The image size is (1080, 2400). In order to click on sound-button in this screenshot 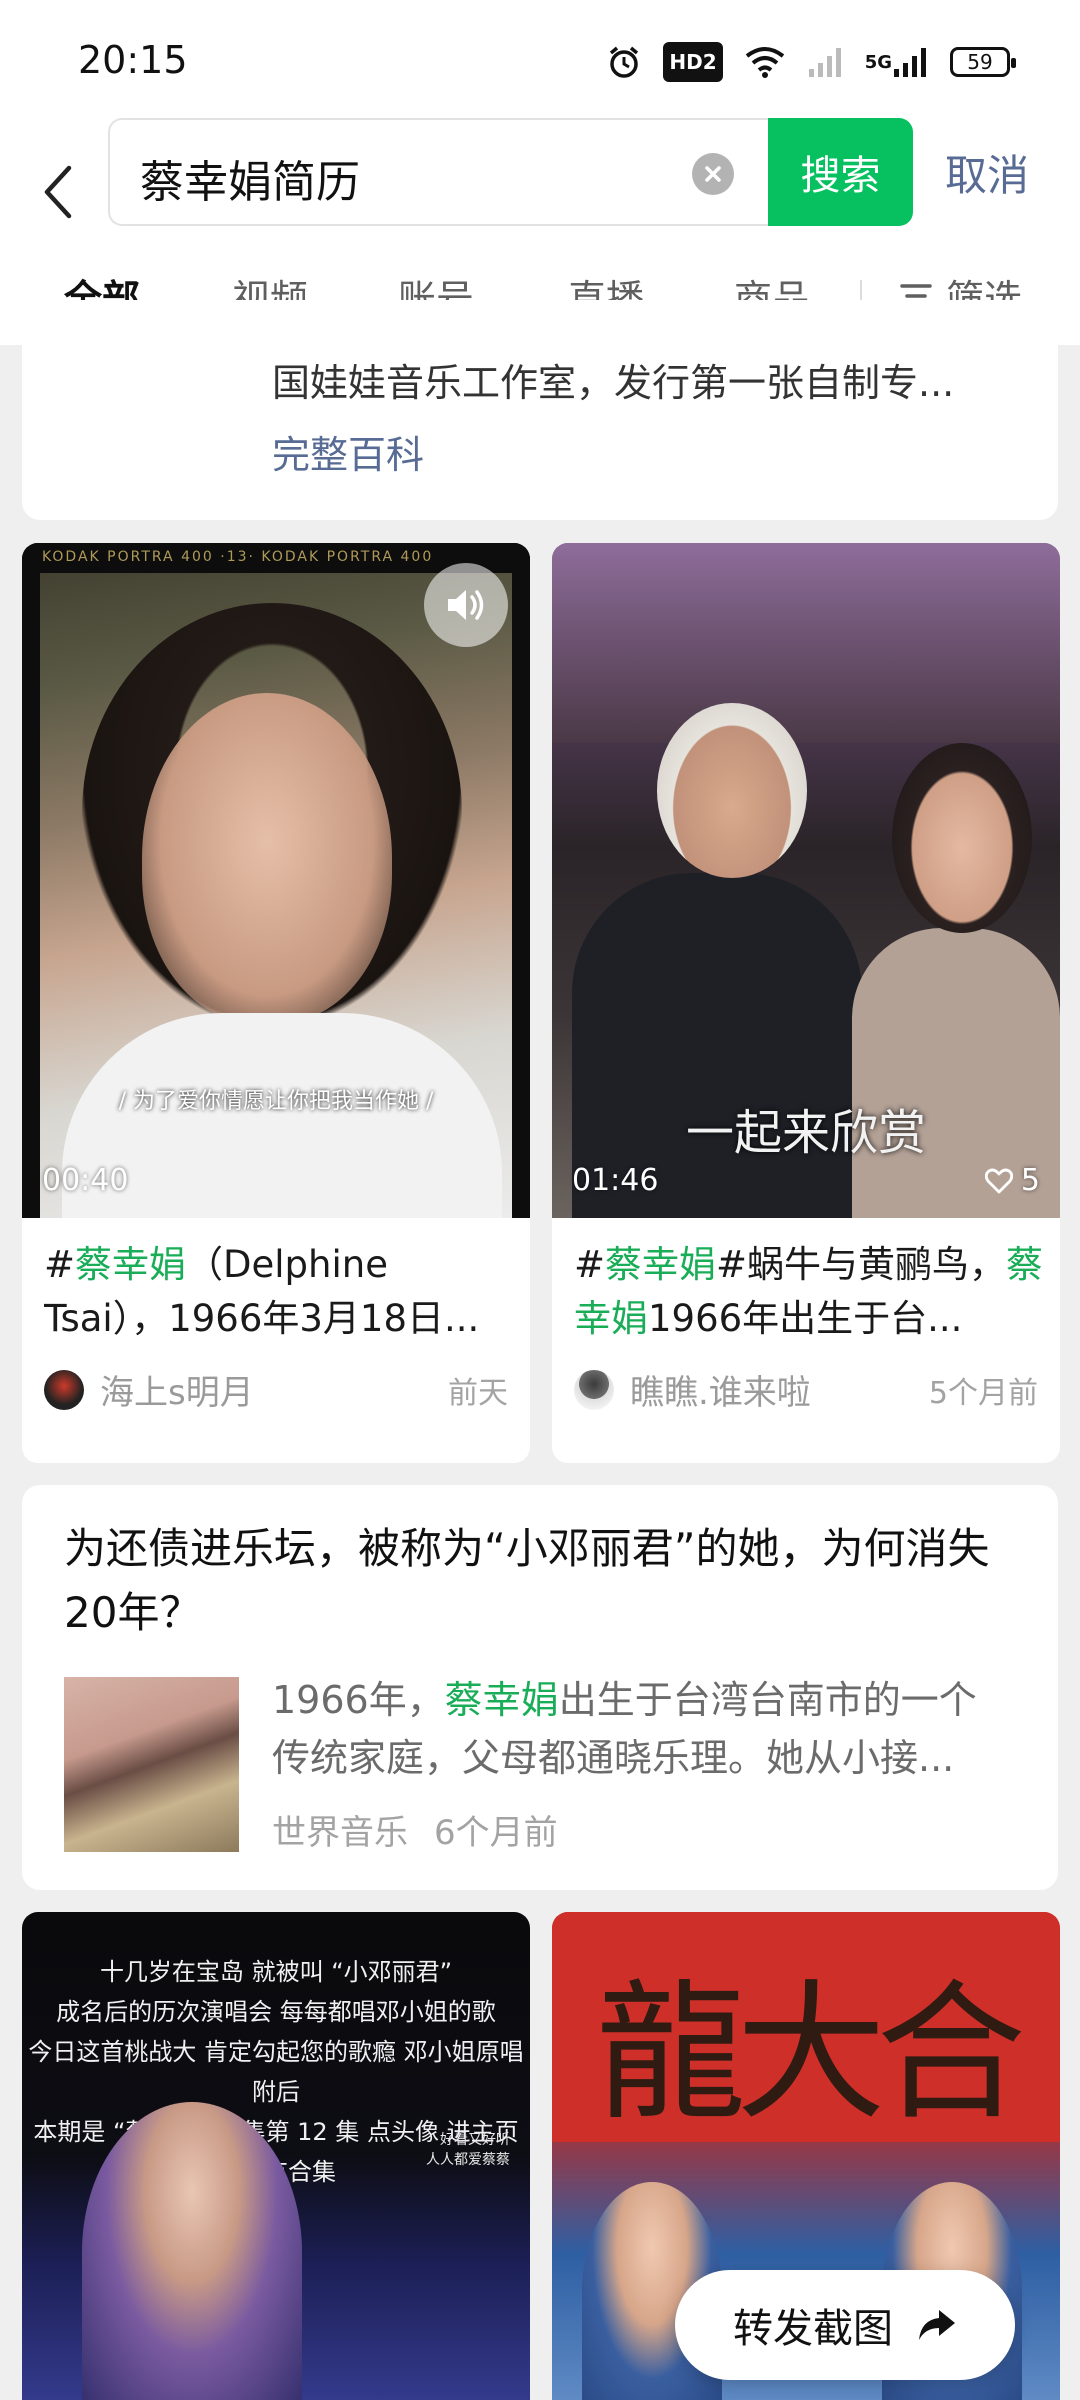, I will do `click(466, 605)`.